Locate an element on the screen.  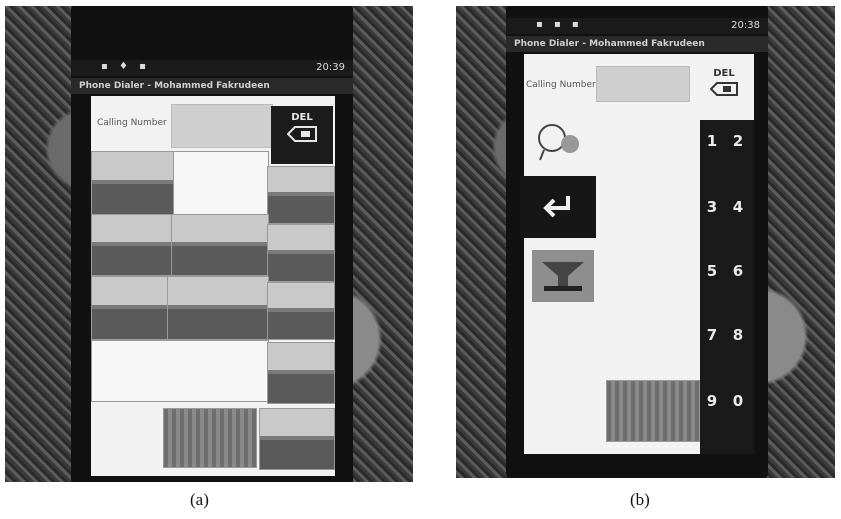
del-button-a: DEL is located at coordinates (302, 135).